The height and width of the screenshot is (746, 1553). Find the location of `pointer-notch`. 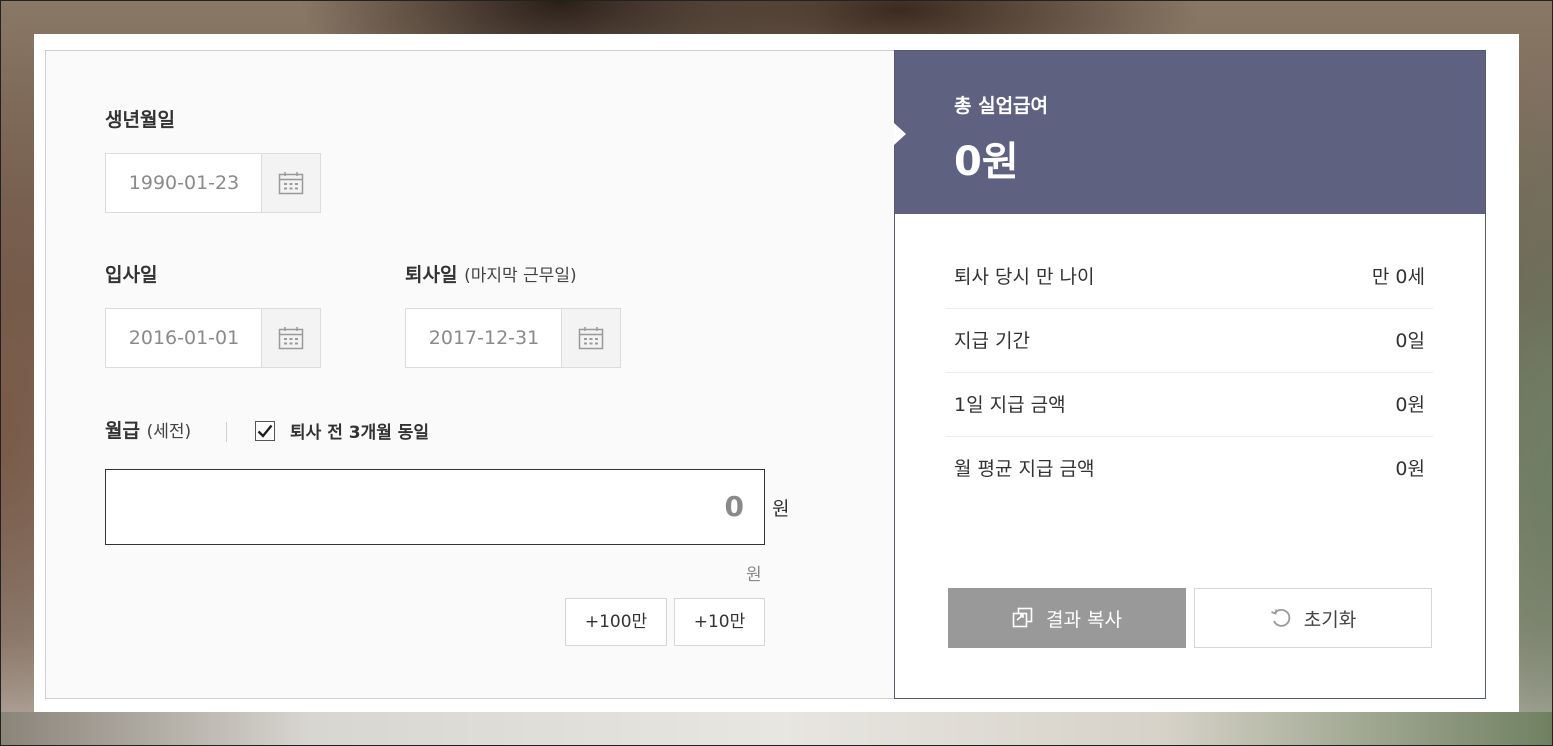

pointer-notch is located at coordinates (900, 134).